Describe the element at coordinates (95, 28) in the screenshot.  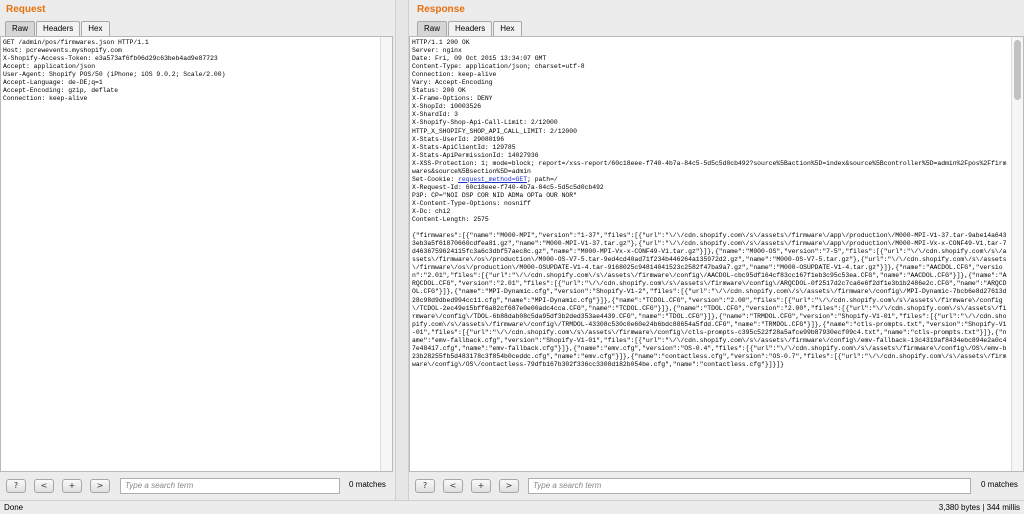
I see `request-tab-hex: Hex` at that location.